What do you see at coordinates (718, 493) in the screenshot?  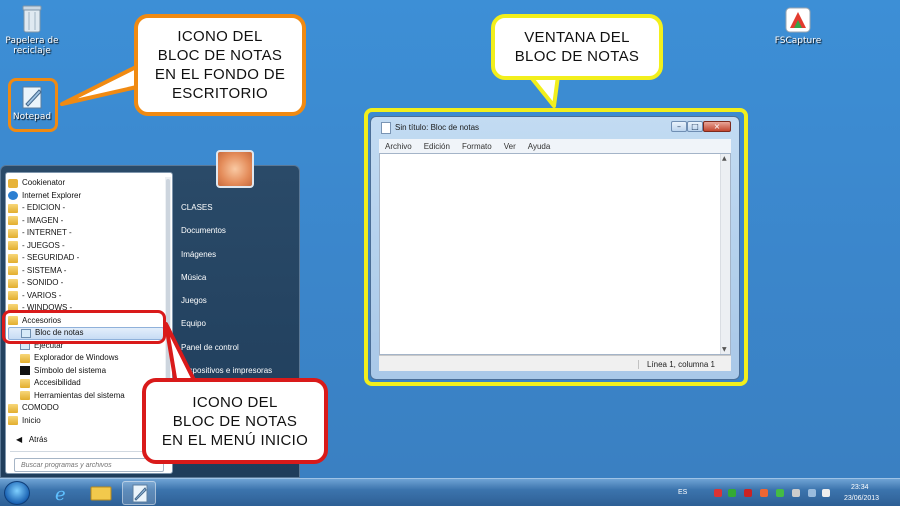 I see `tray-arrow-icon` at bounding box center [718, 493].